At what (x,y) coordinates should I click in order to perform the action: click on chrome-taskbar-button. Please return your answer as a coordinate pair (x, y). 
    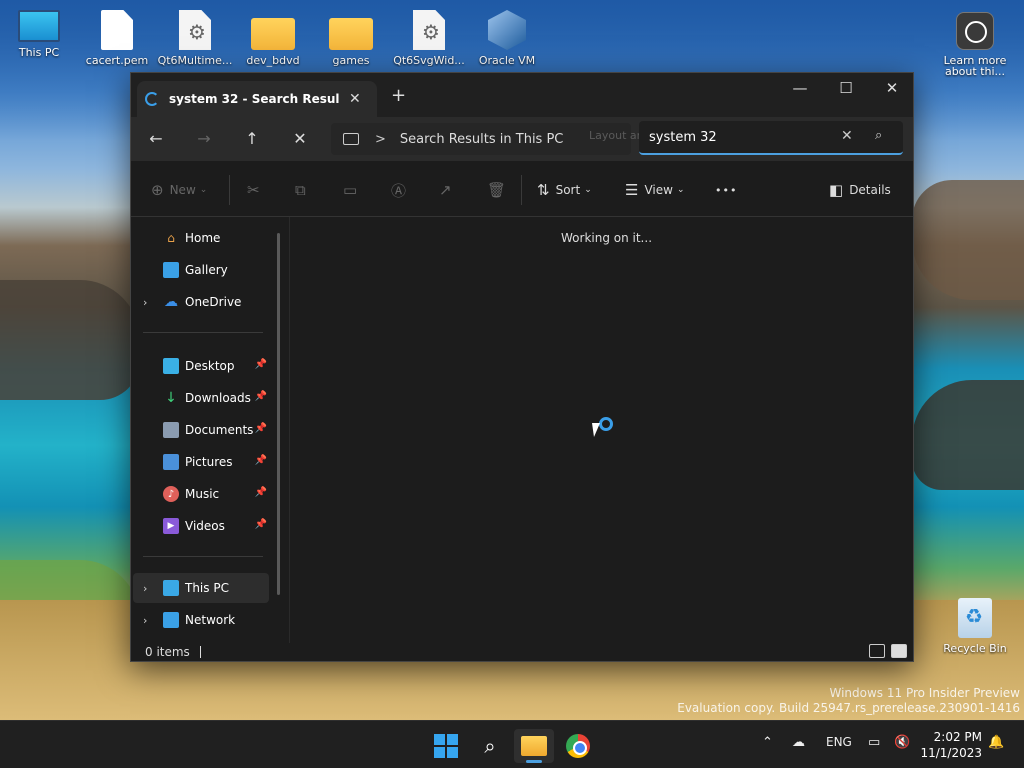
    Looking at the image, I should click on (578, 746).